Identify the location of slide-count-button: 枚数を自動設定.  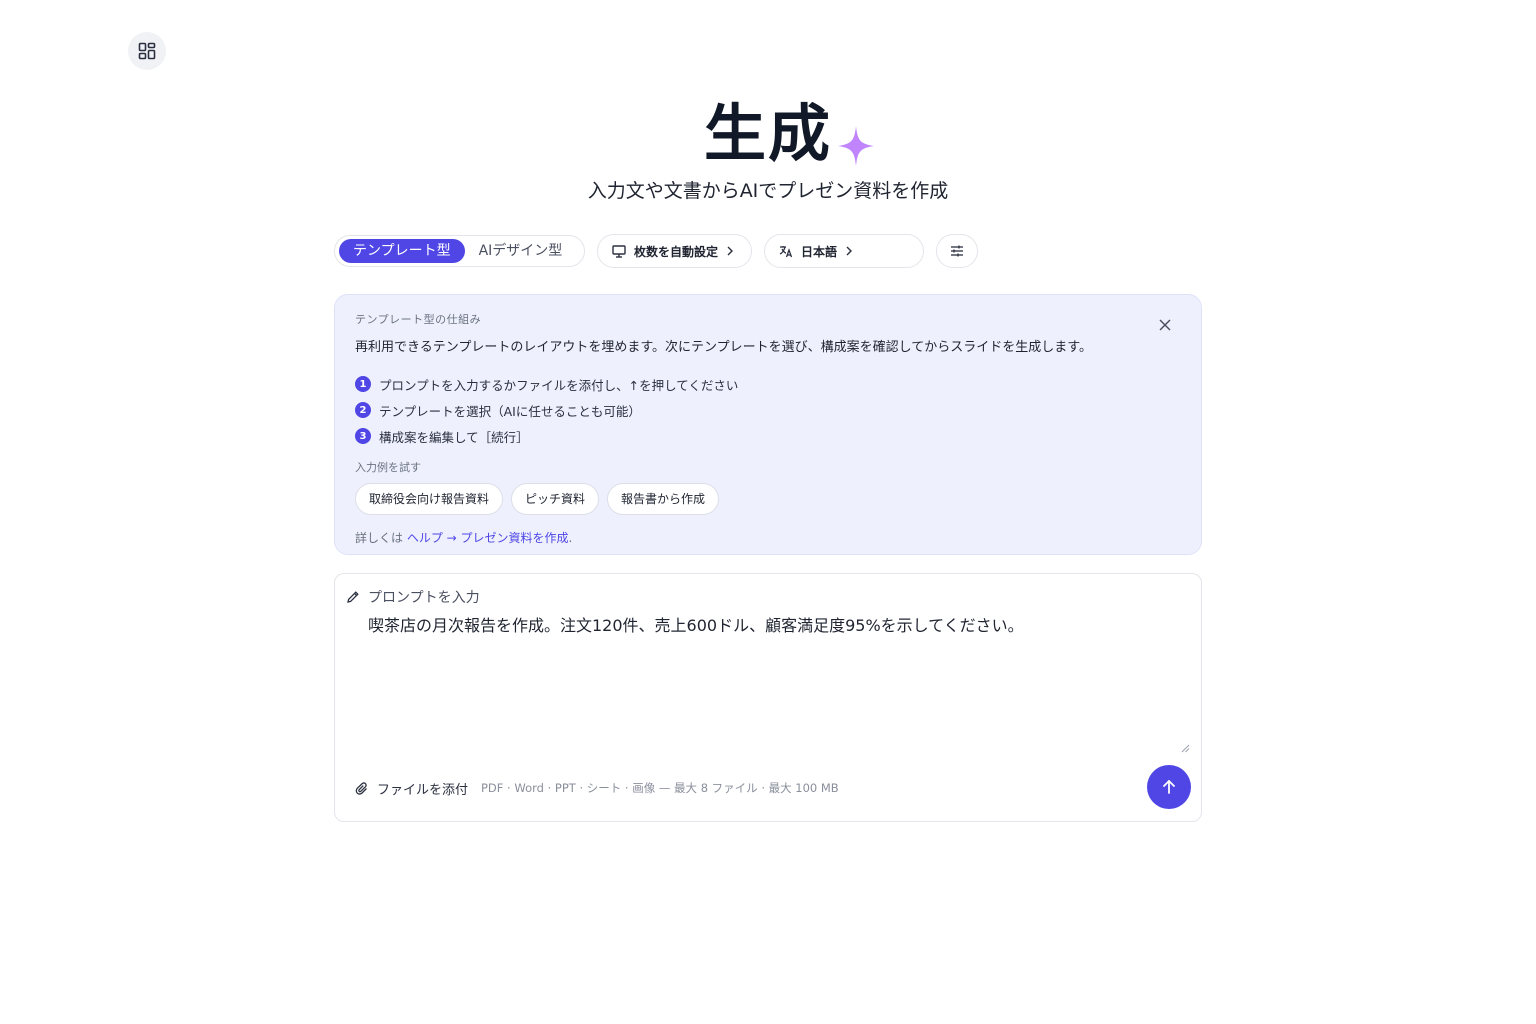
(674, 251).